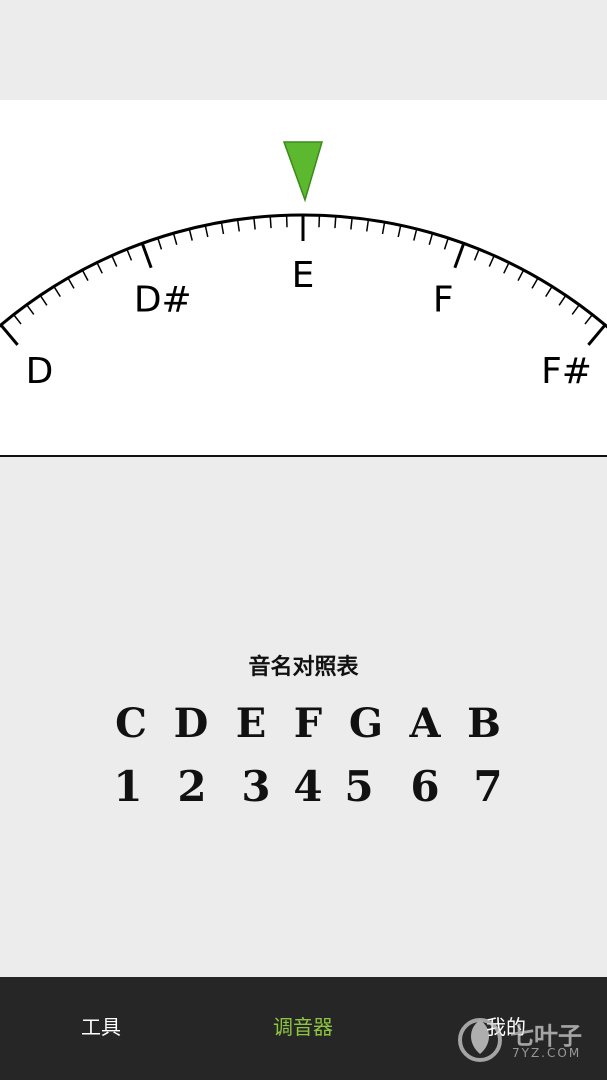 The height and width of the screenshot is (1080, 607). I want to click on dial-arc, so click(303, 271).